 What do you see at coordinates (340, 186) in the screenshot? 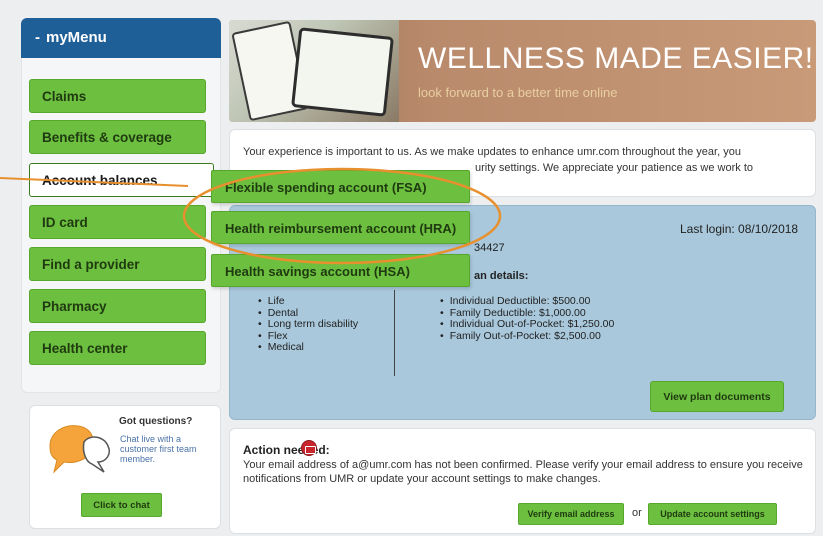
I see `submenu-item-fsa: Flexible spending account (FSA)` at bounding box center [340, 186].